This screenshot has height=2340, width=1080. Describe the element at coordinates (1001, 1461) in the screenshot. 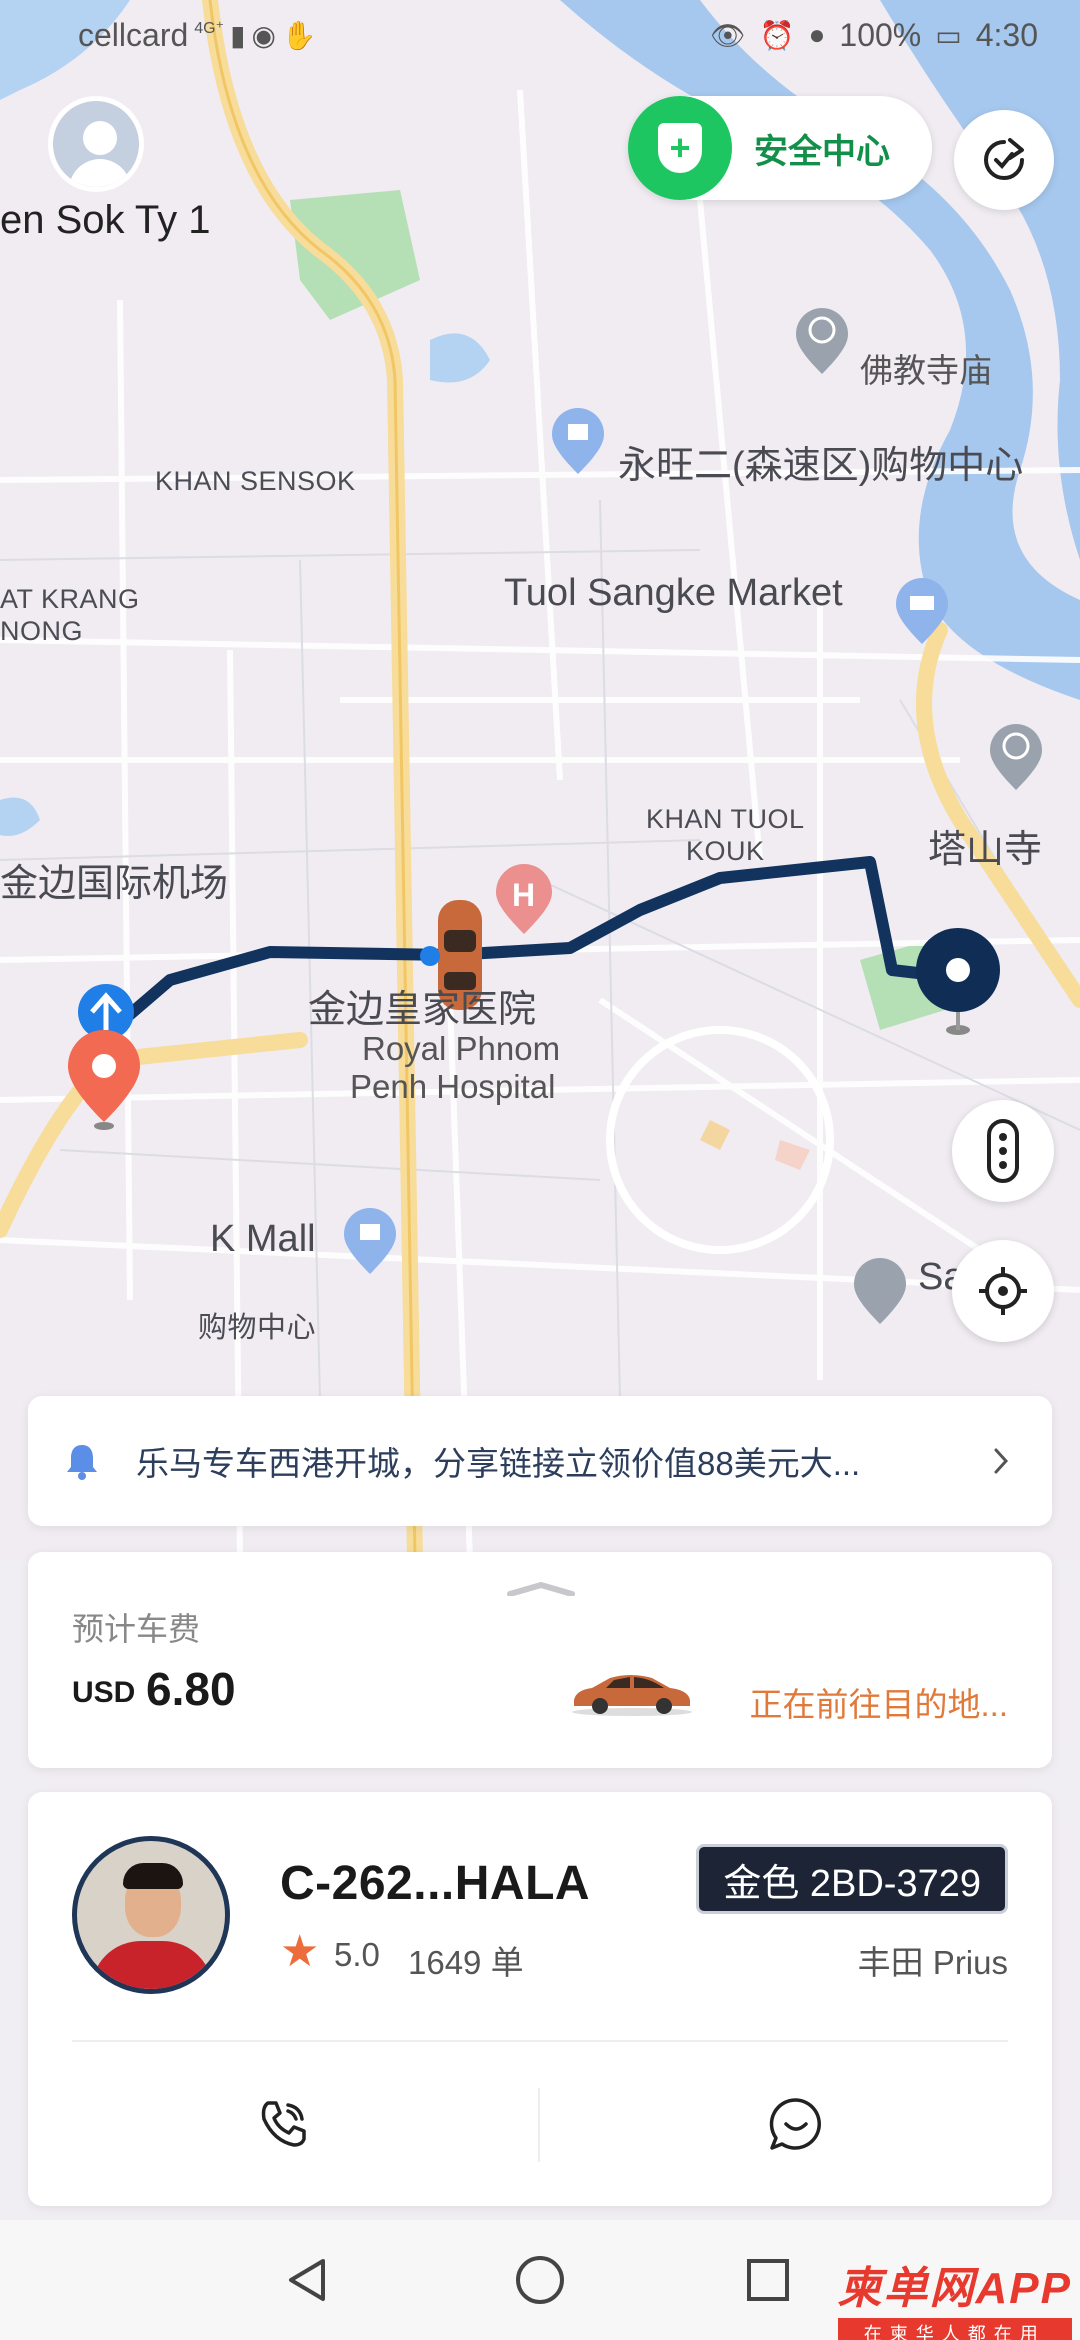

I see `chevron-right-icon` at that location.